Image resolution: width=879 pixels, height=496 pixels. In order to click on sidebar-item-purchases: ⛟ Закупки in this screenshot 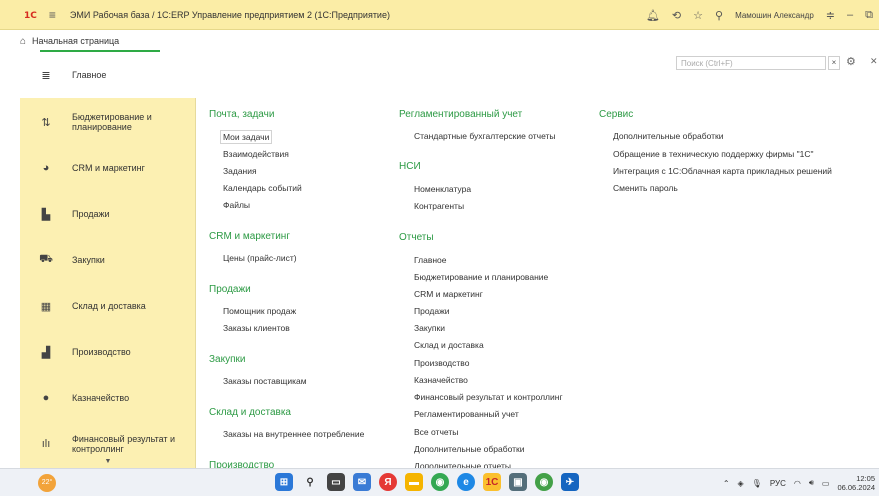, I will do `click(108, 260)`.